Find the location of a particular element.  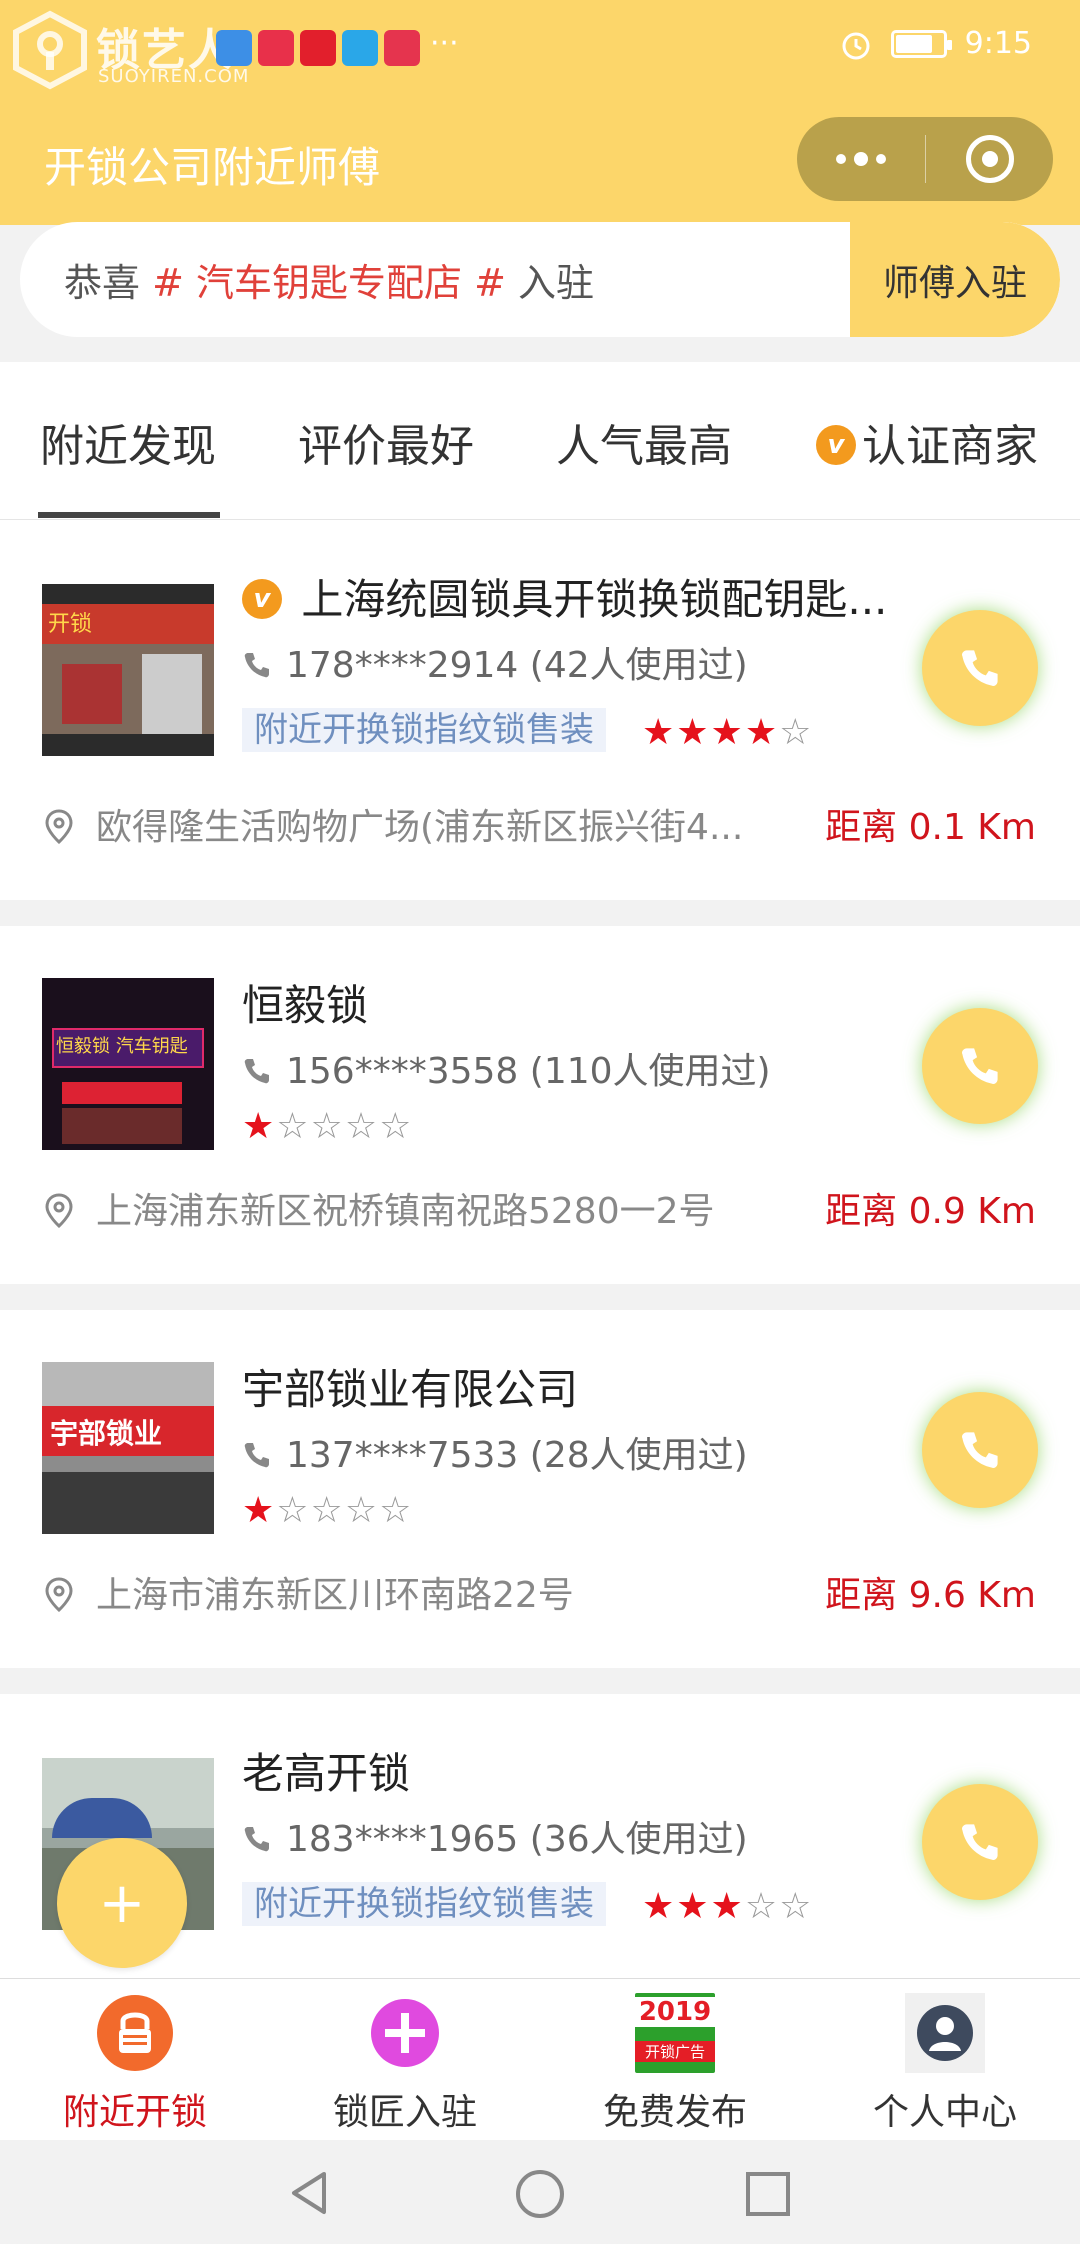

app-header: 锁艺人 SUOYIREN.COM ··· 9:15 开锁公司附近师傅 is located at coordinates (540, 112).